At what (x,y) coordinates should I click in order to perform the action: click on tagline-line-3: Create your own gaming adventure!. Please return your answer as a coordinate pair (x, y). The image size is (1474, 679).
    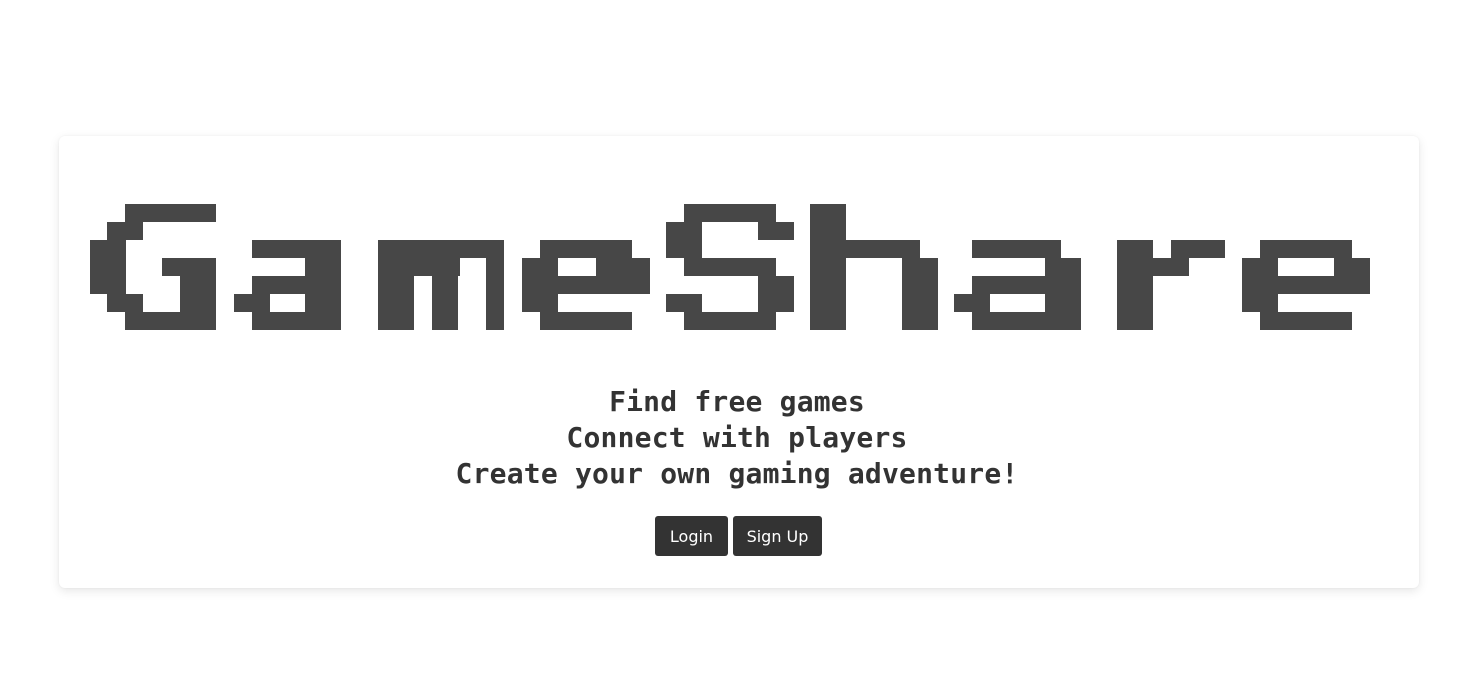
    Looking at the image, I should click on (737, 473).